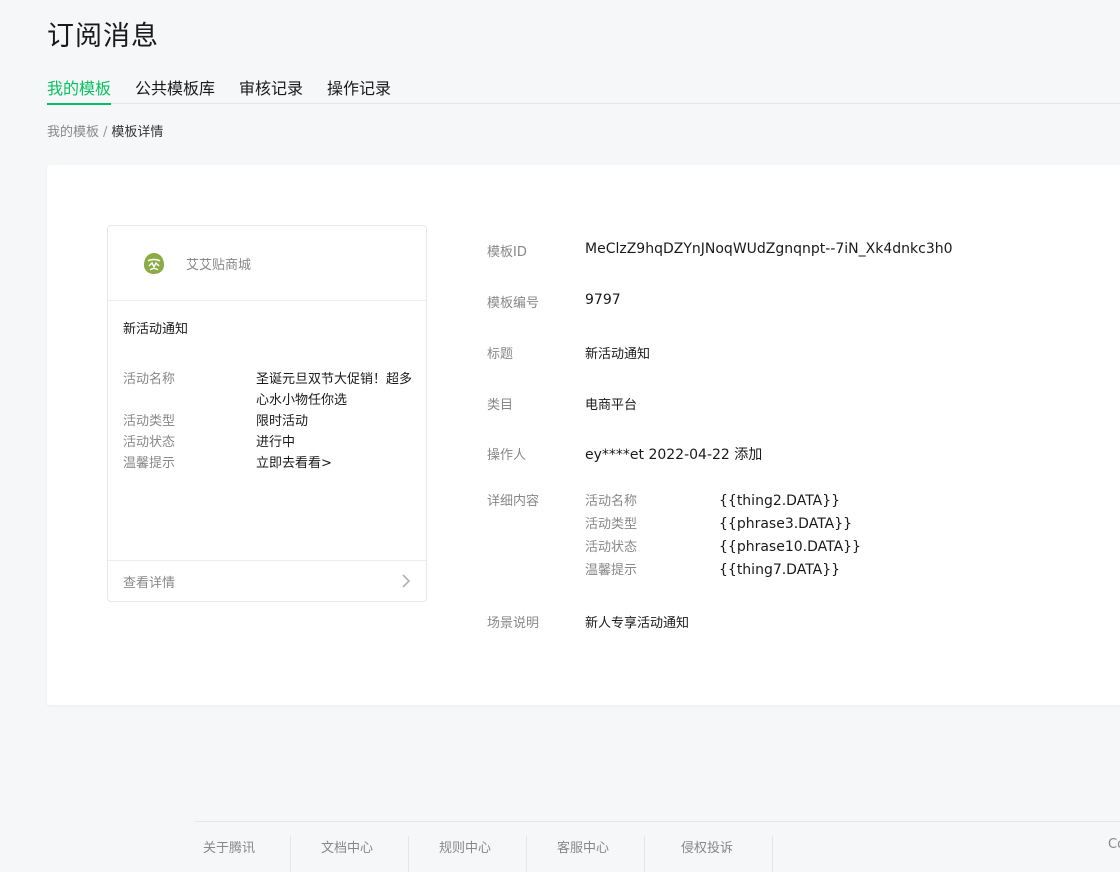 This screenshot has height=872, width=1120. I want to click on tab-my-templates: 我的模板, so click(79, 90).